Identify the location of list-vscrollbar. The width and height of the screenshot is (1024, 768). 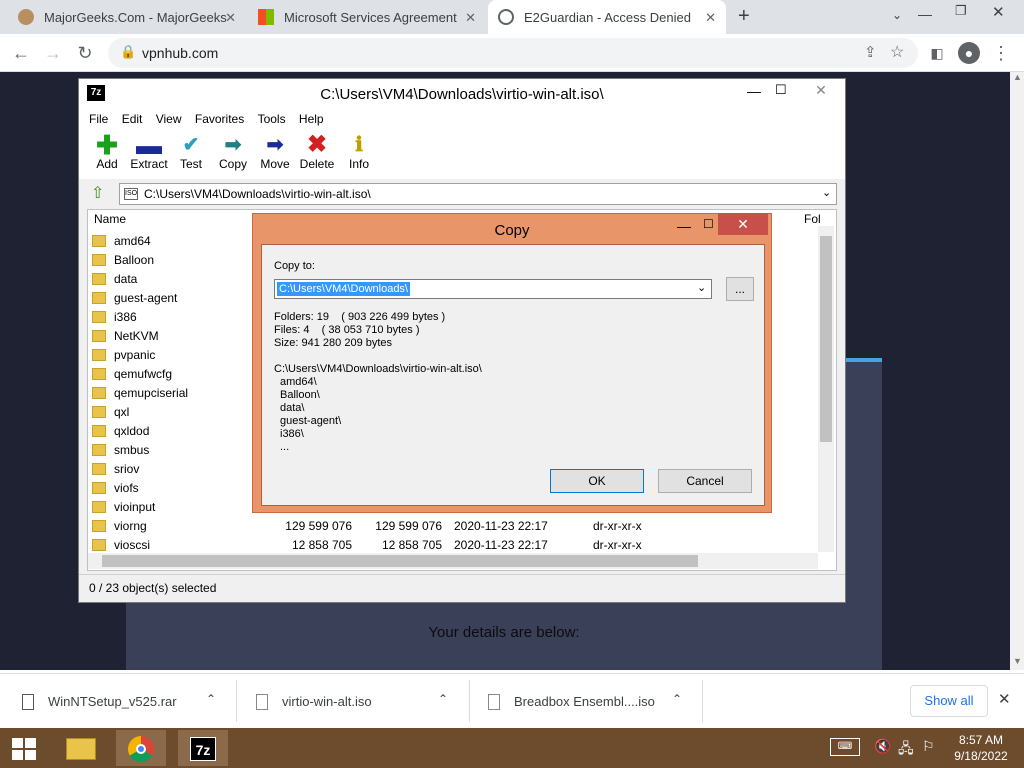
(826, 389).